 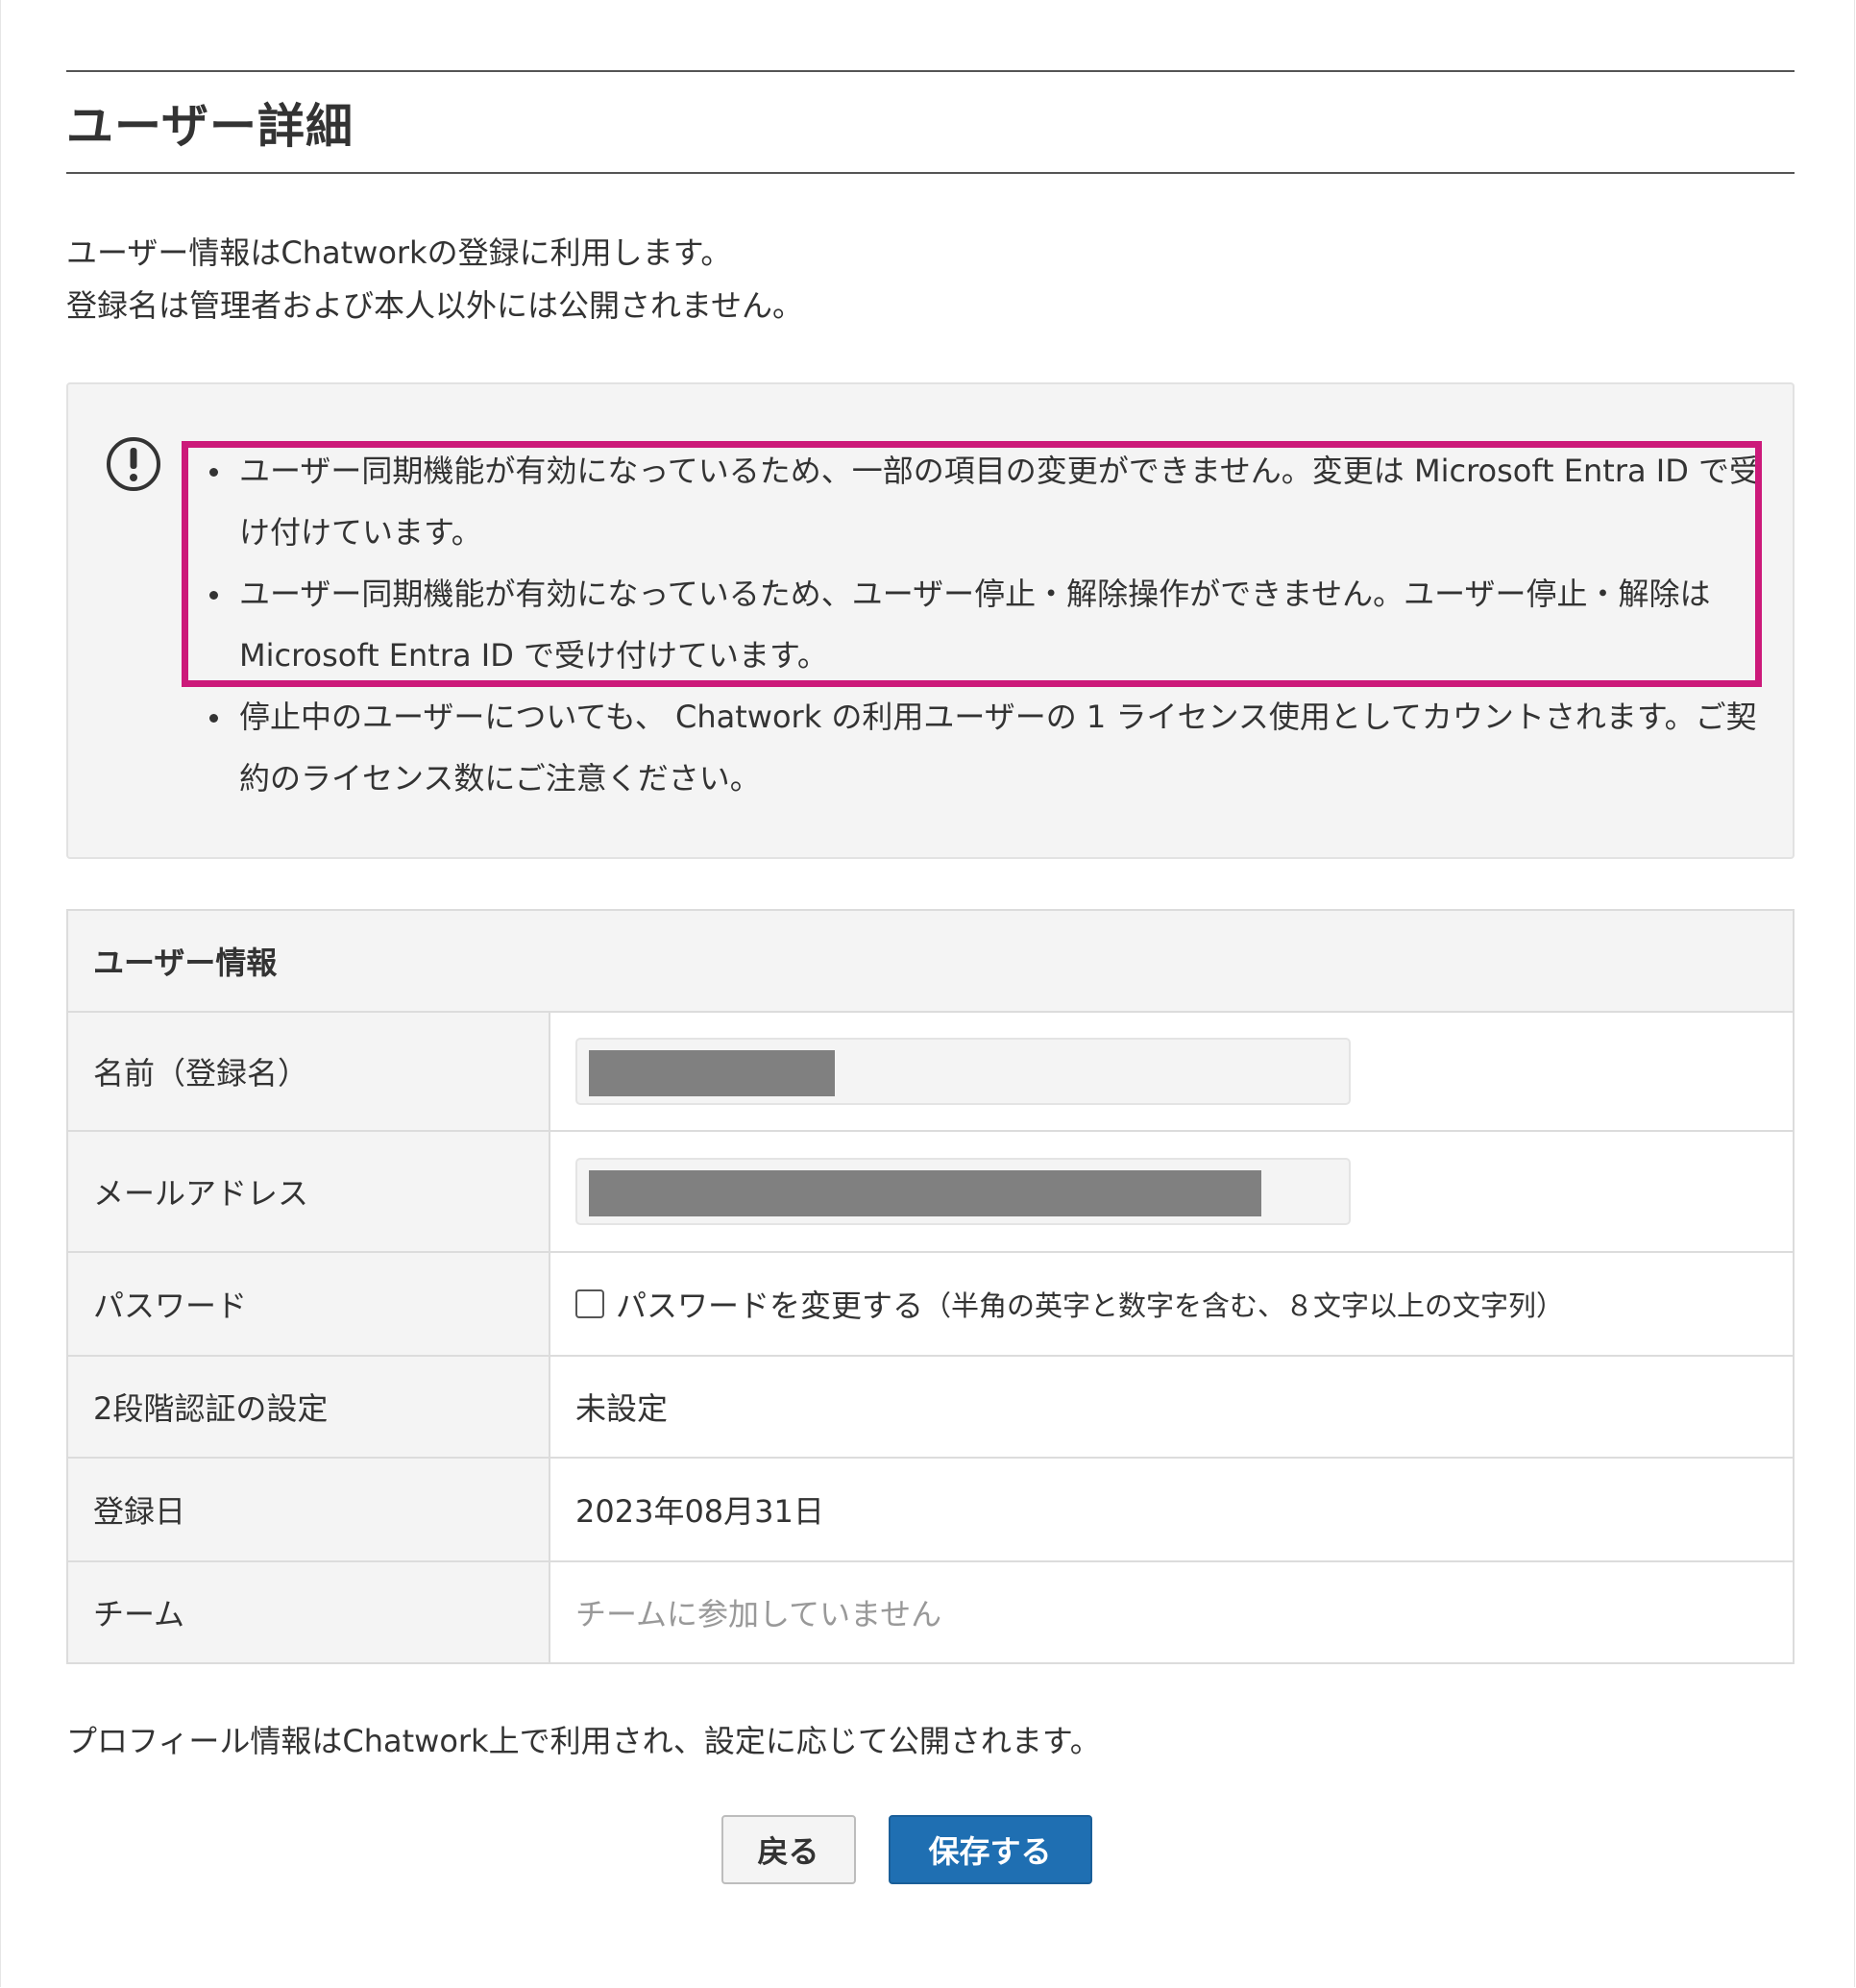 I want to click on table-row-password: パスワード パスワードを変更する （半角の英字と数字を含む、８文字以上の文字列）, so click(x=930, y=1304).